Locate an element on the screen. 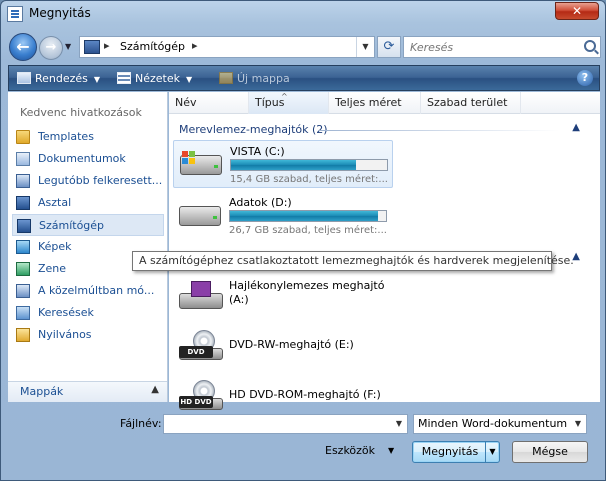 Image resolution: width=606 pixels, height=481 pixels. drive-name: HD DVD-ROM-meghajtó (F:) is located at coordinates (305, 394).